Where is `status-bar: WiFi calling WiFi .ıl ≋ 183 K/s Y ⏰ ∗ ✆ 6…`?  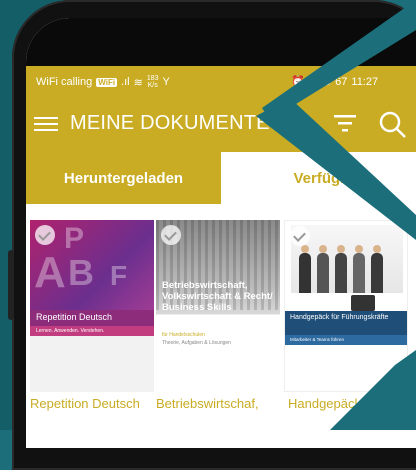
status-bar: WiFi calling WiFi .ıl ≋ 183 K/s Y ⏰ ∗ ✆ 6… is located at coordinates (221, 81).